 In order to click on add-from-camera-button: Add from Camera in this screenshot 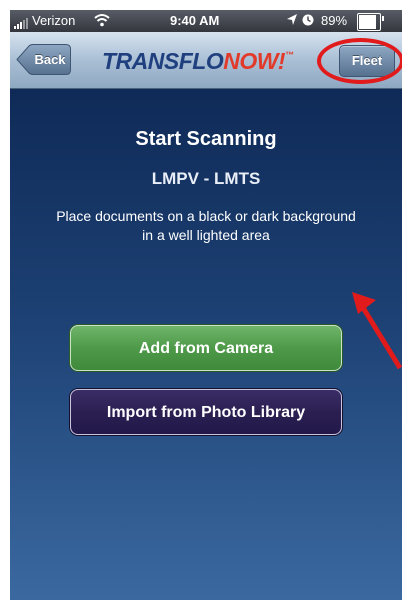, I will do `click(206, 348)`.